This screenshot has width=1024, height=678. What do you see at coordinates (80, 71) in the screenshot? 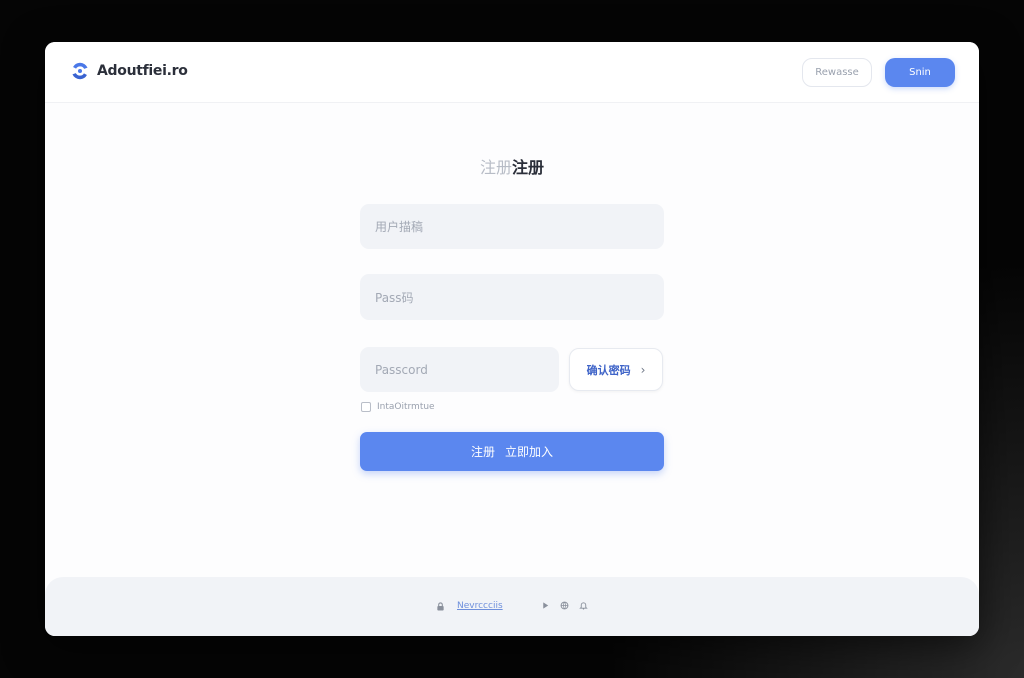
I see `brand-logo-icon` at bounding box center [80, 71].